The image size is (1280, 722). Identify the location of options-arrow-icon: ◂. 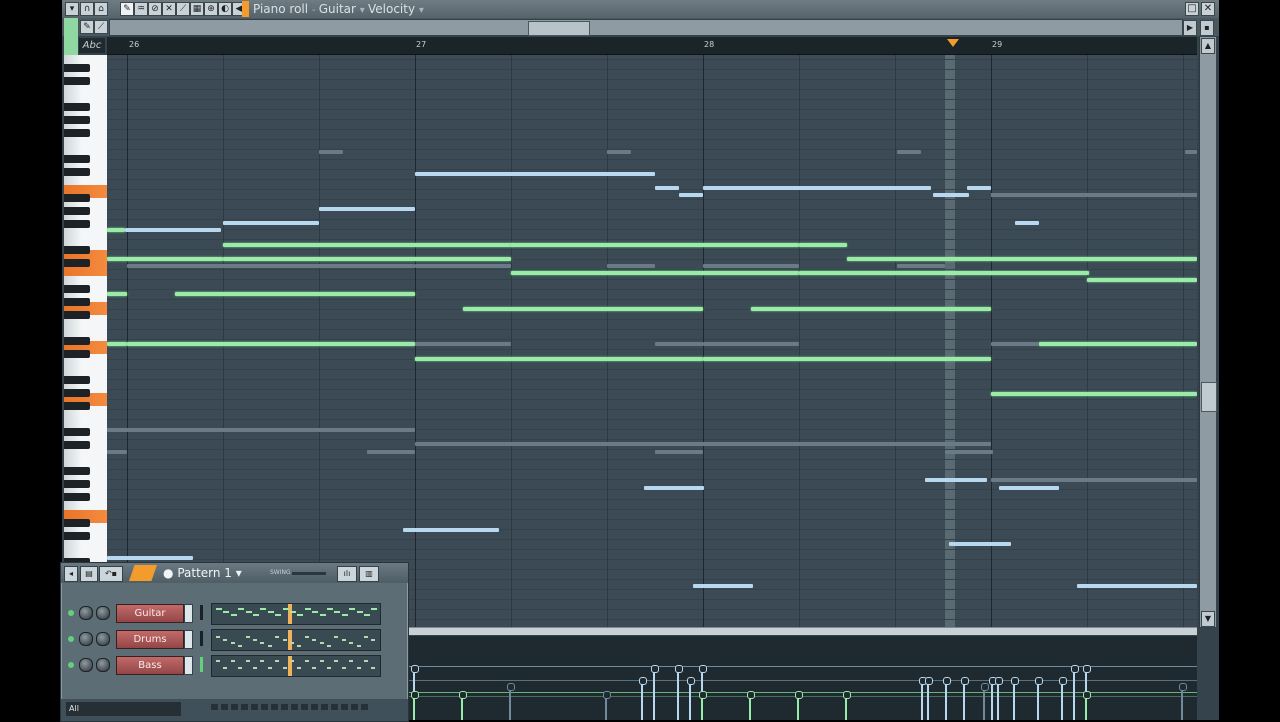
(71, 574).